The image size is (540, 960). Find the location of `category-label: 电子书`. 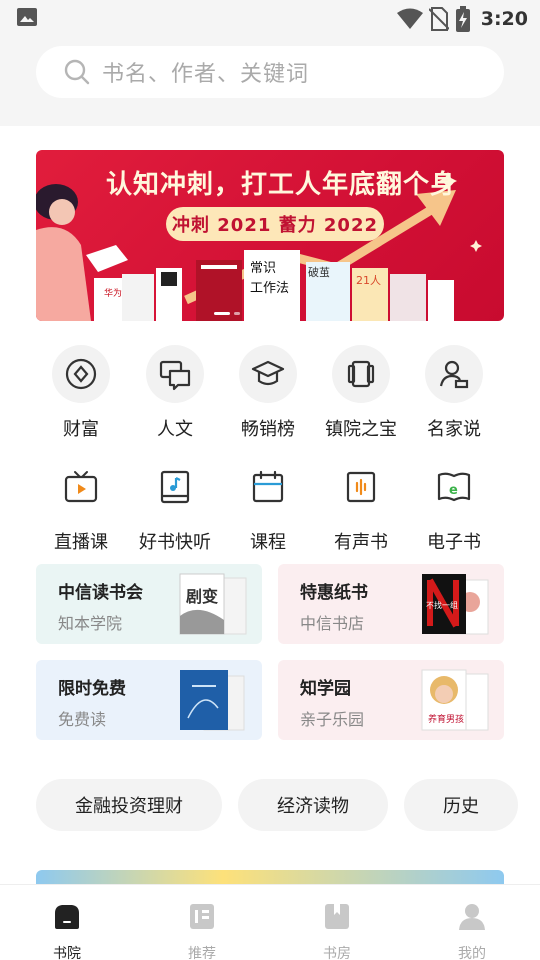

category-label: 电子书 is located at coordinates (454, 542).